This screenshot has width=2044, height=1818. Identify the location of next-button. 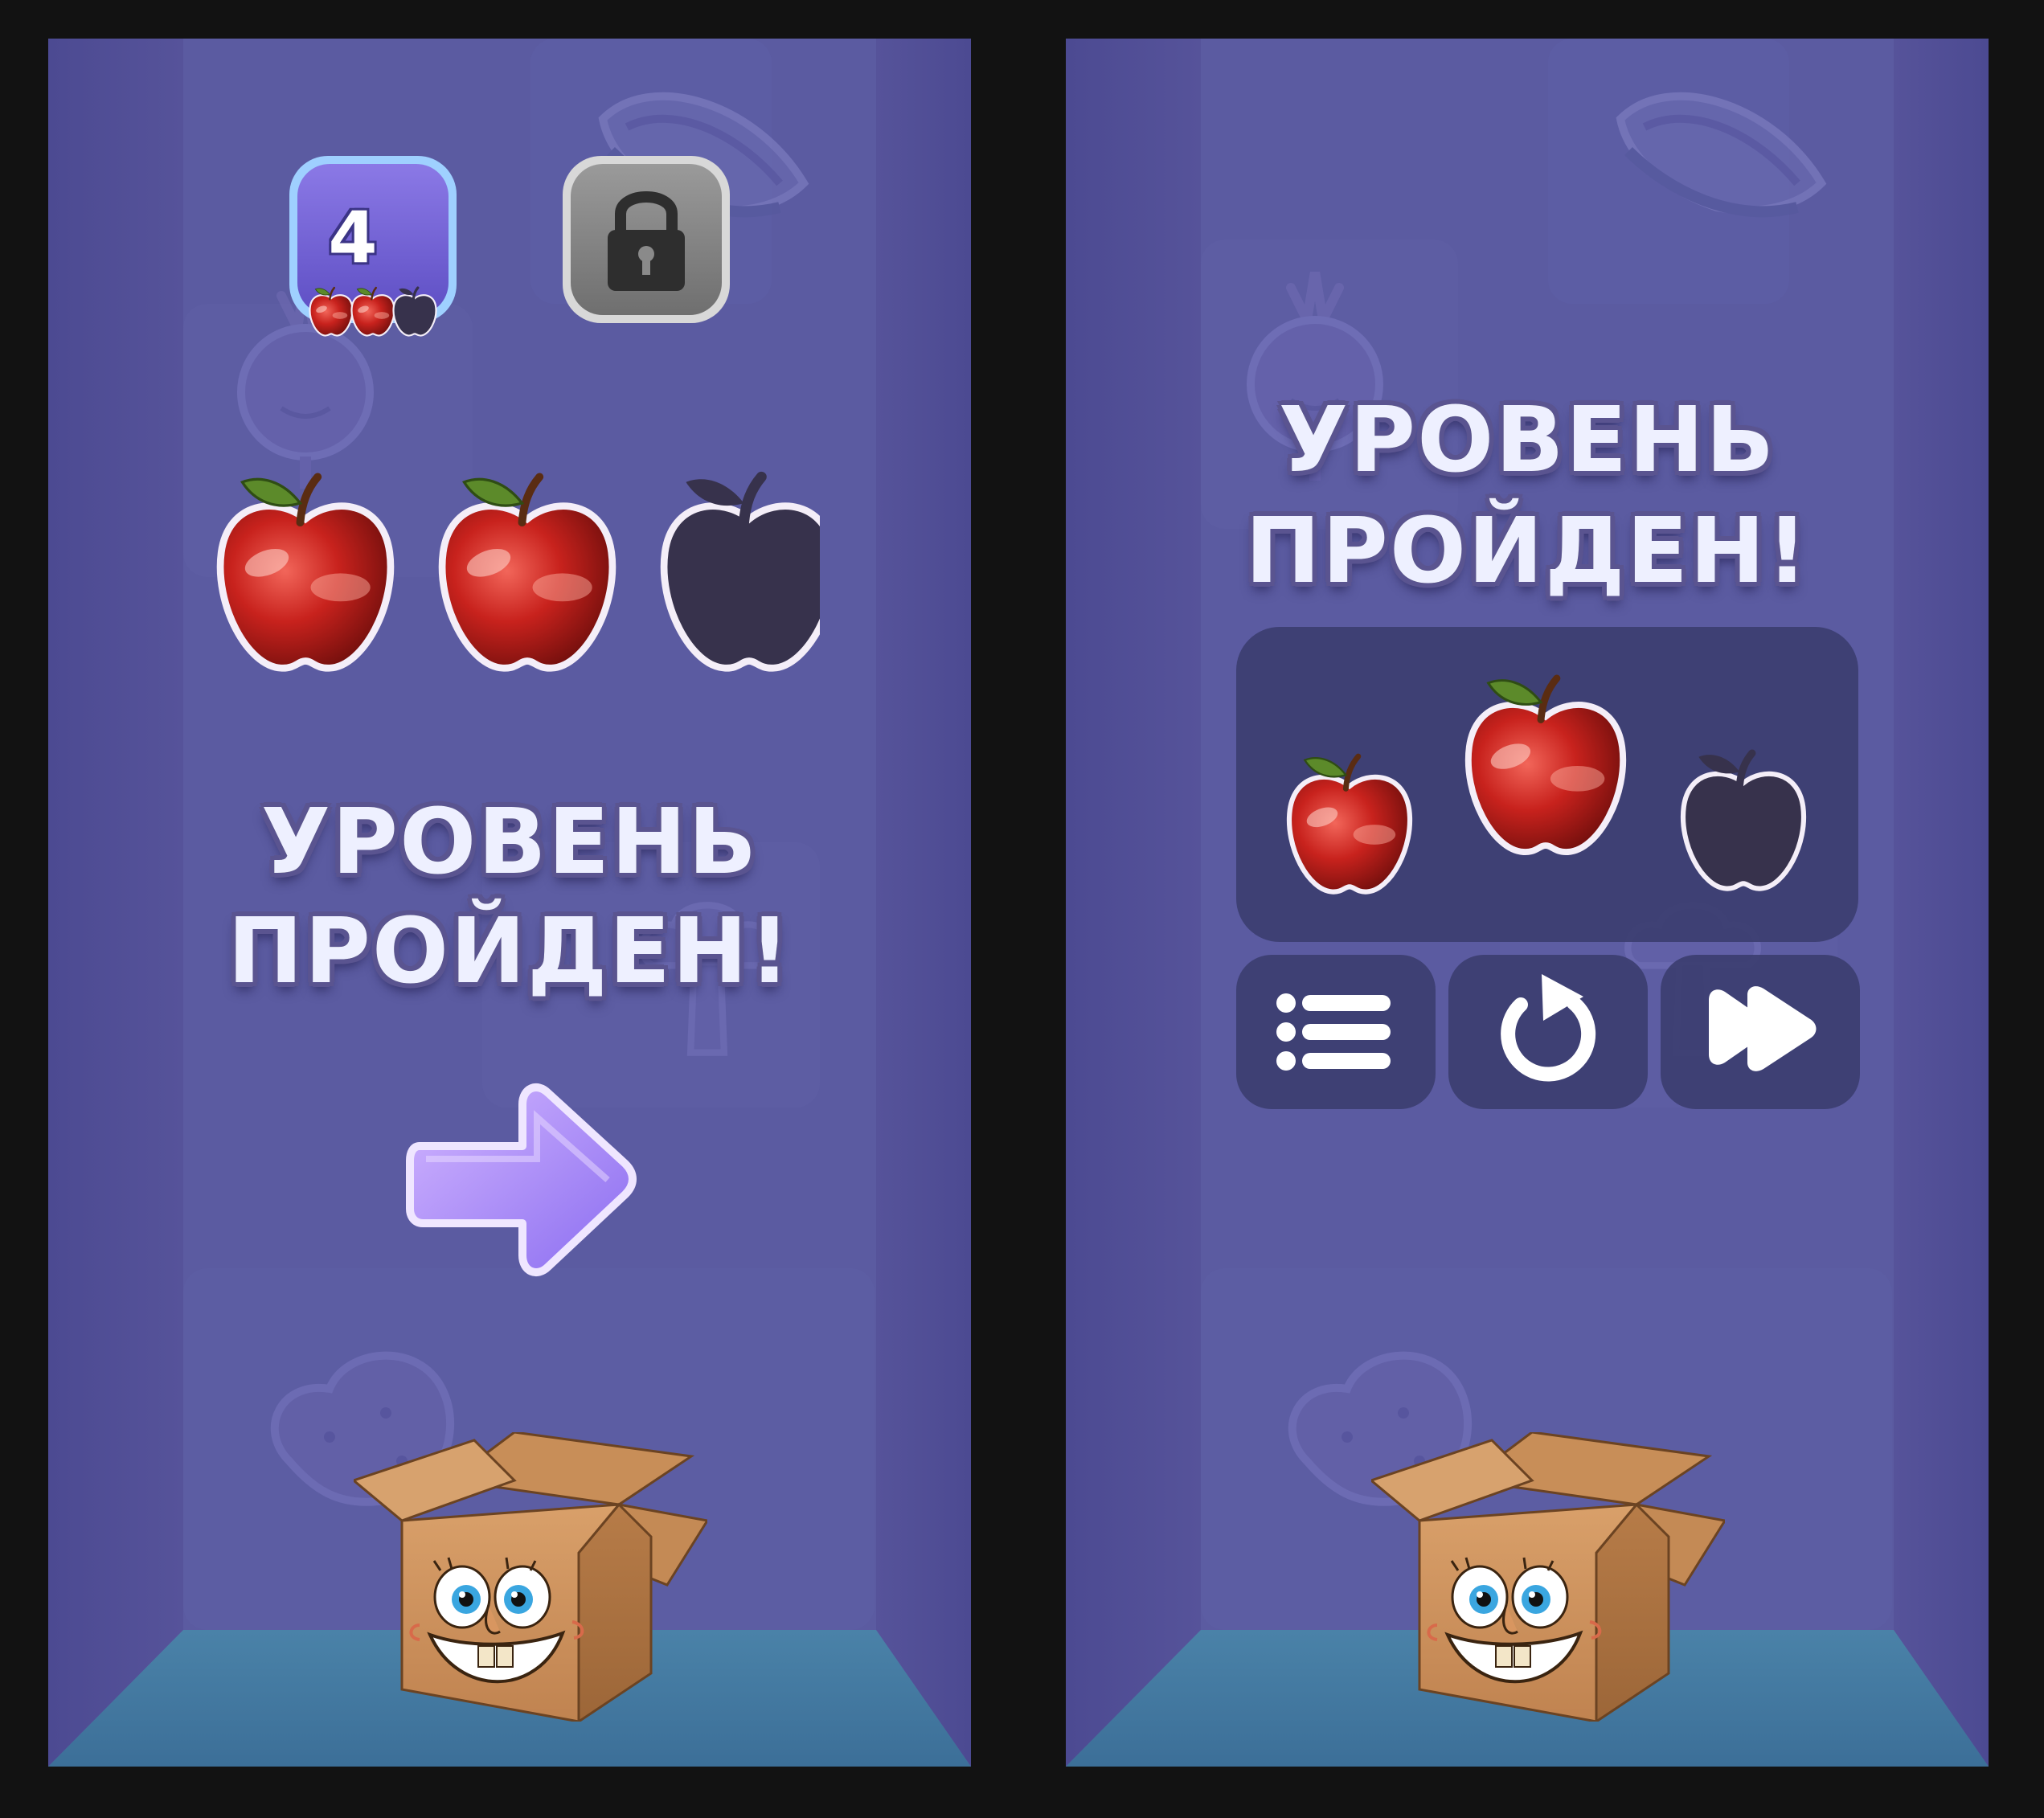
(522, 1179).